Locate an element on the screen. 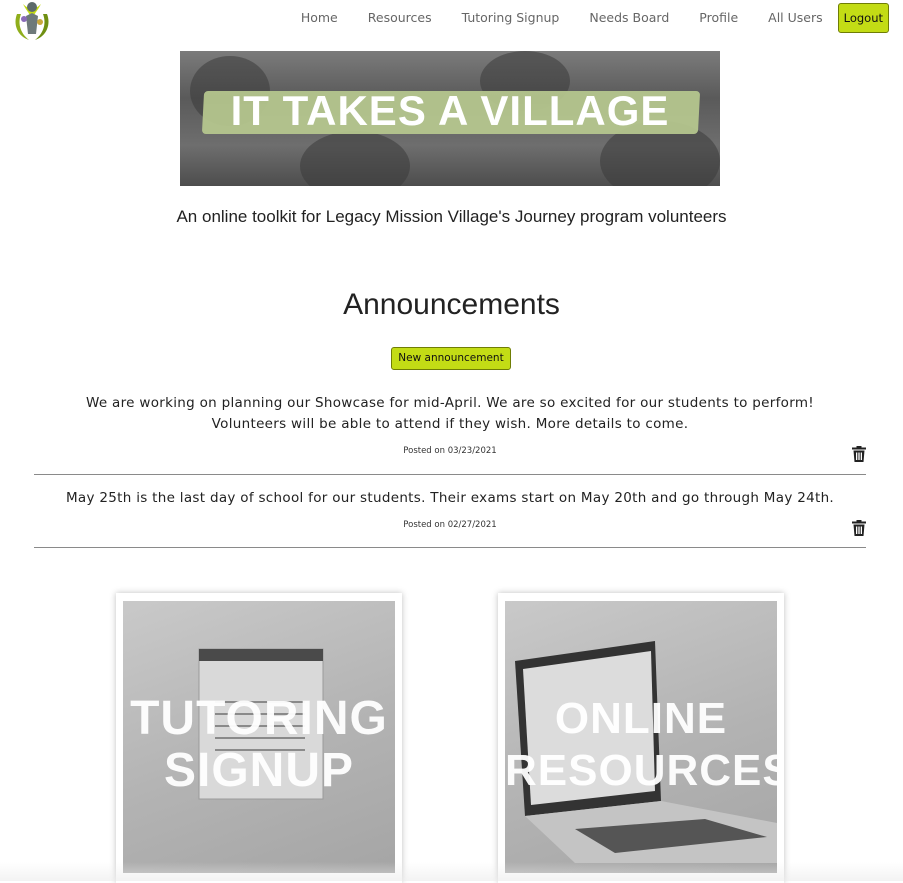 The height and width of the screenshot is (883, 903). nav-all-users: All Users is located at coordinates (795, 18).